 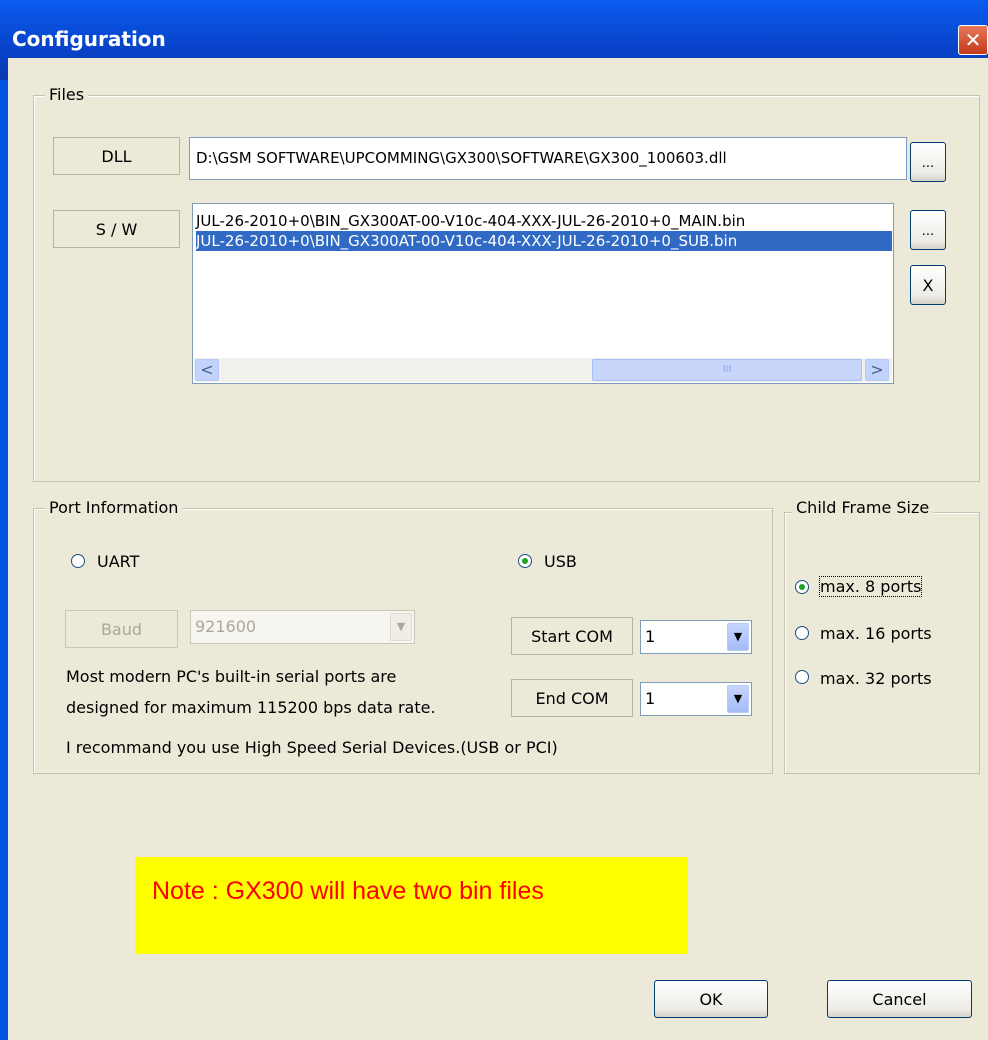 What do you see at coordinates (411, 905) in the screenshot?
I see `note-annotation: Note : GX300 will have two bin files` at bounding box center [411, 905].